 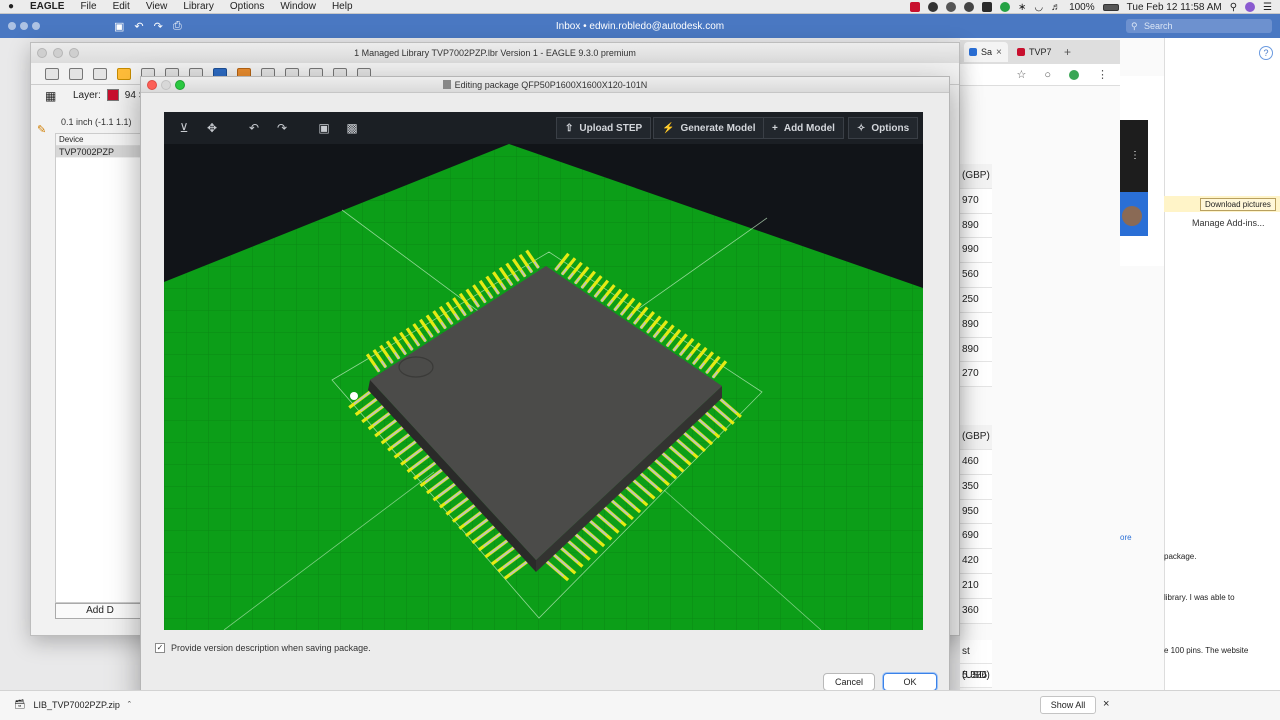 What do you see at coordinates (342, 6) in the screenshot?
I see `menu-help: Help` at bounding box center [342, 6].